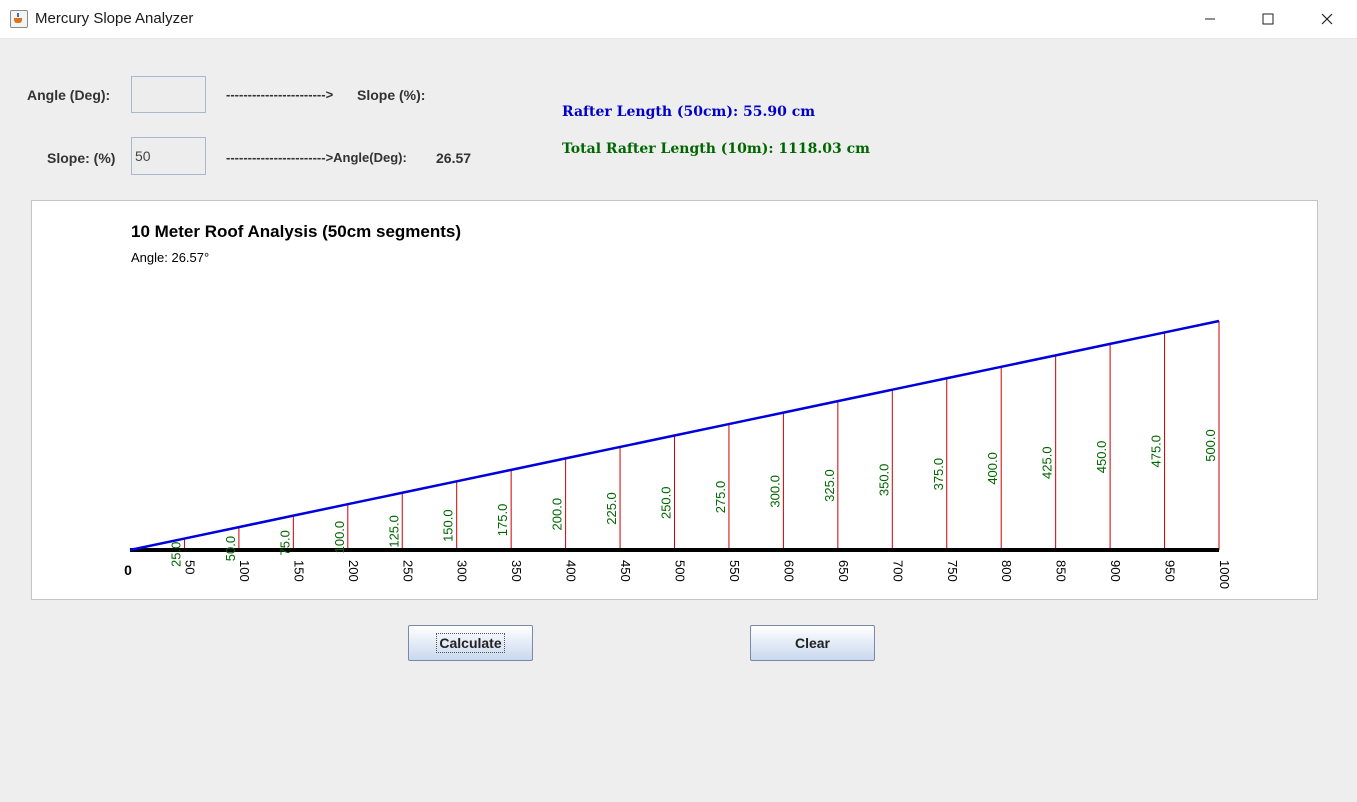  What do you see at coordinates (625, 571) in the screenshot?
I see `x-tick-label: 450` at bounding box center [625, 571].